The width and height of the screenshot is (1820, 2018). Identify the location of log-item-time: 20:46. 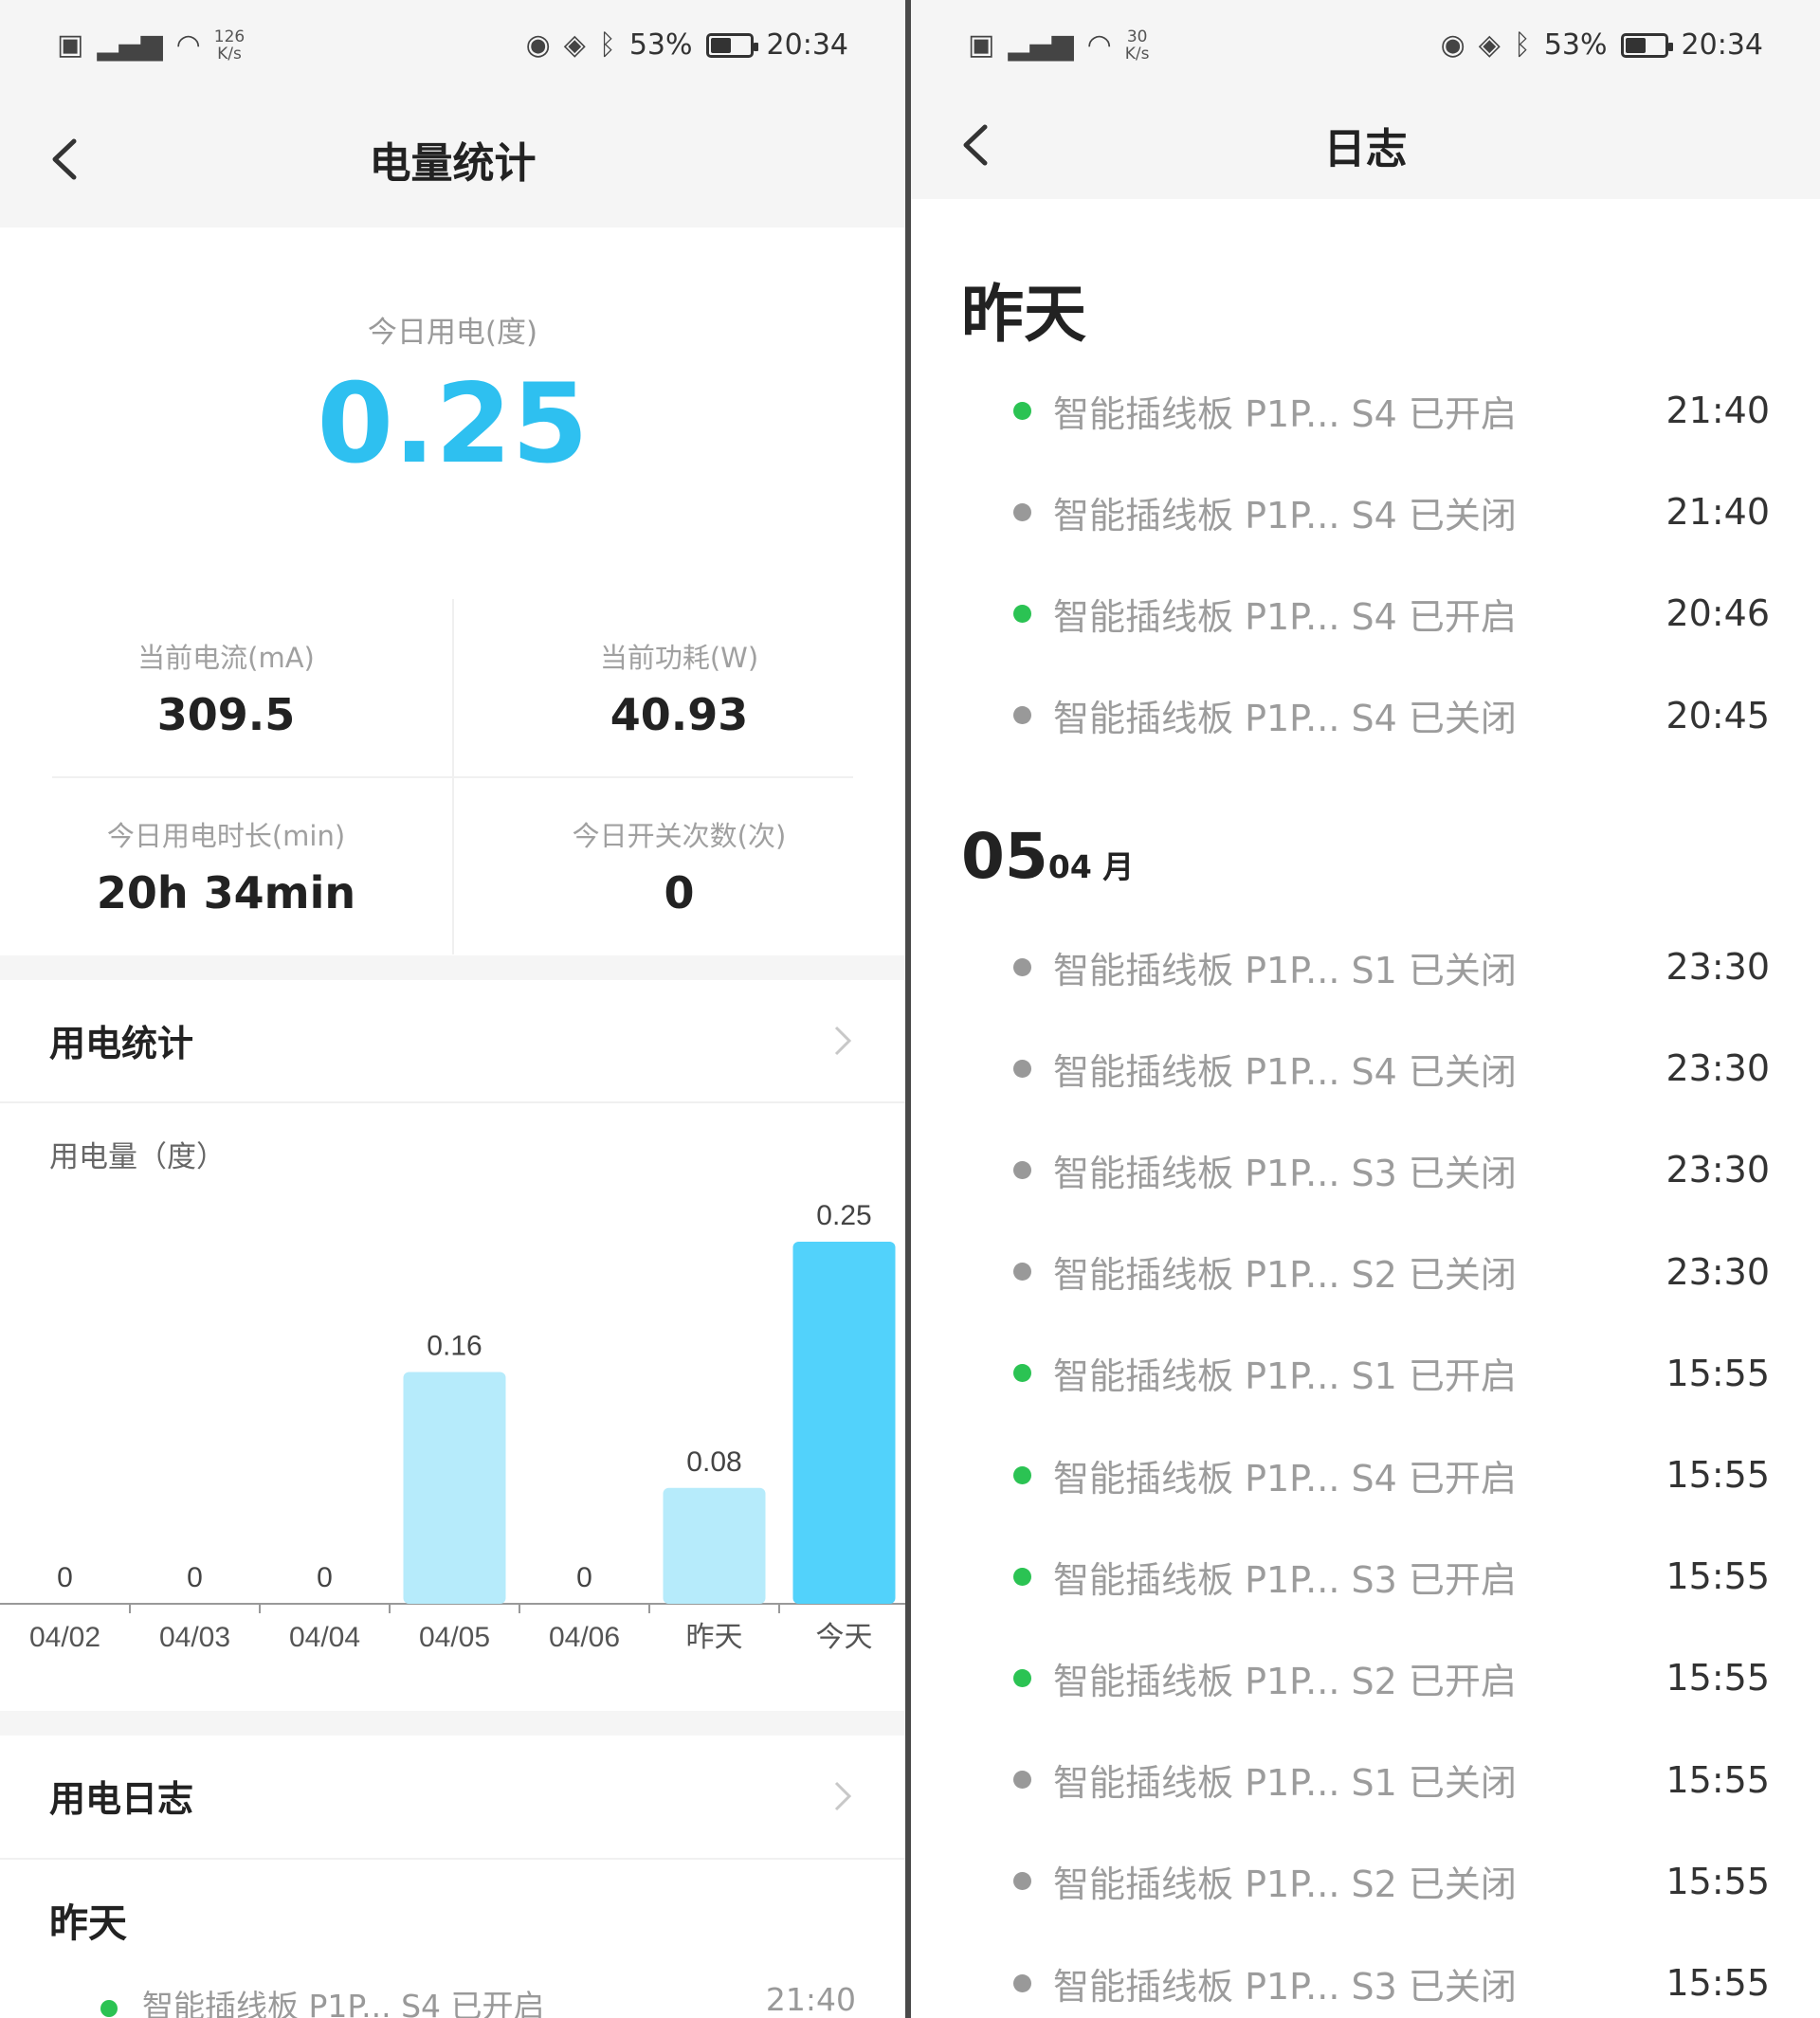
(1717, 613).